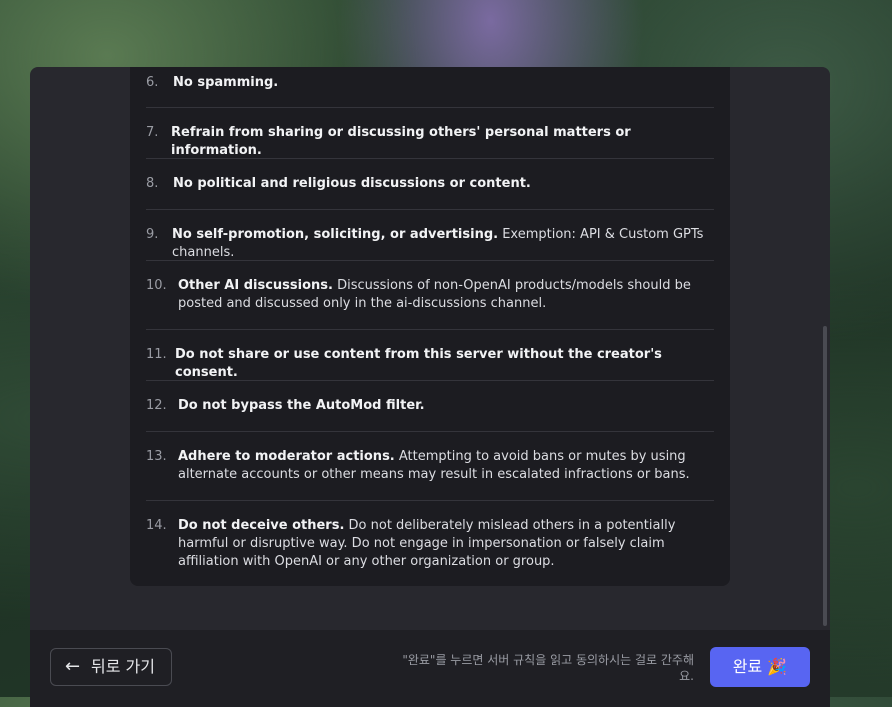 Image resolution: width=892 pixels, height=707 pixels. What do you see at coordinates (152, 82) in the screenshot?
I see `rule-number: 6.` at bounding box center [152, 82].